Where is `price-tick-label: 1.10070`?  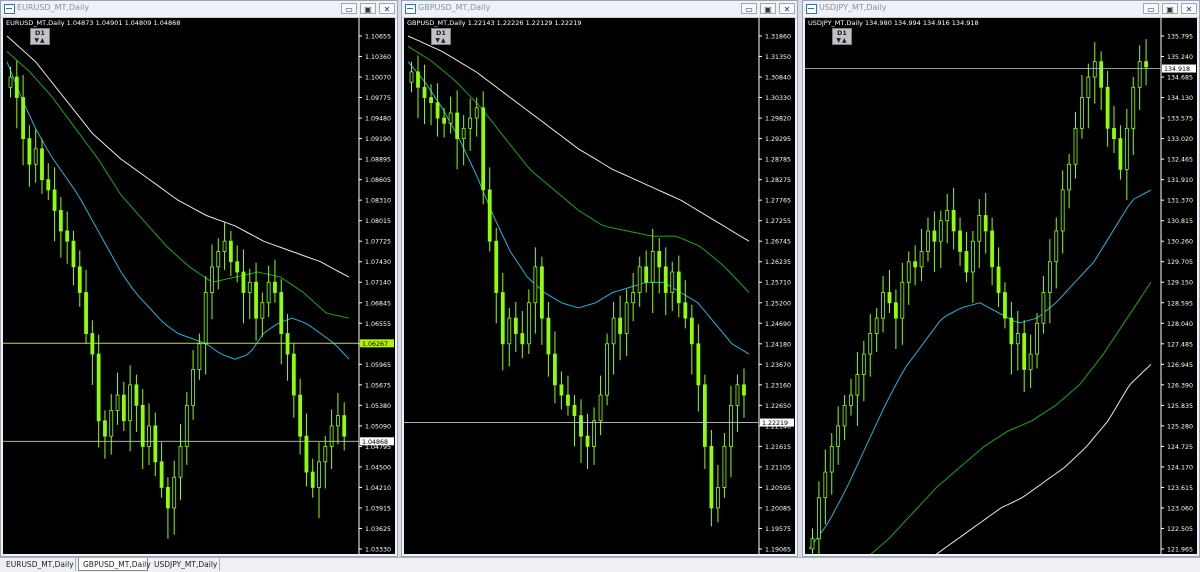 price-tick-label: 1.10070 is located at coordinates (378, 78).